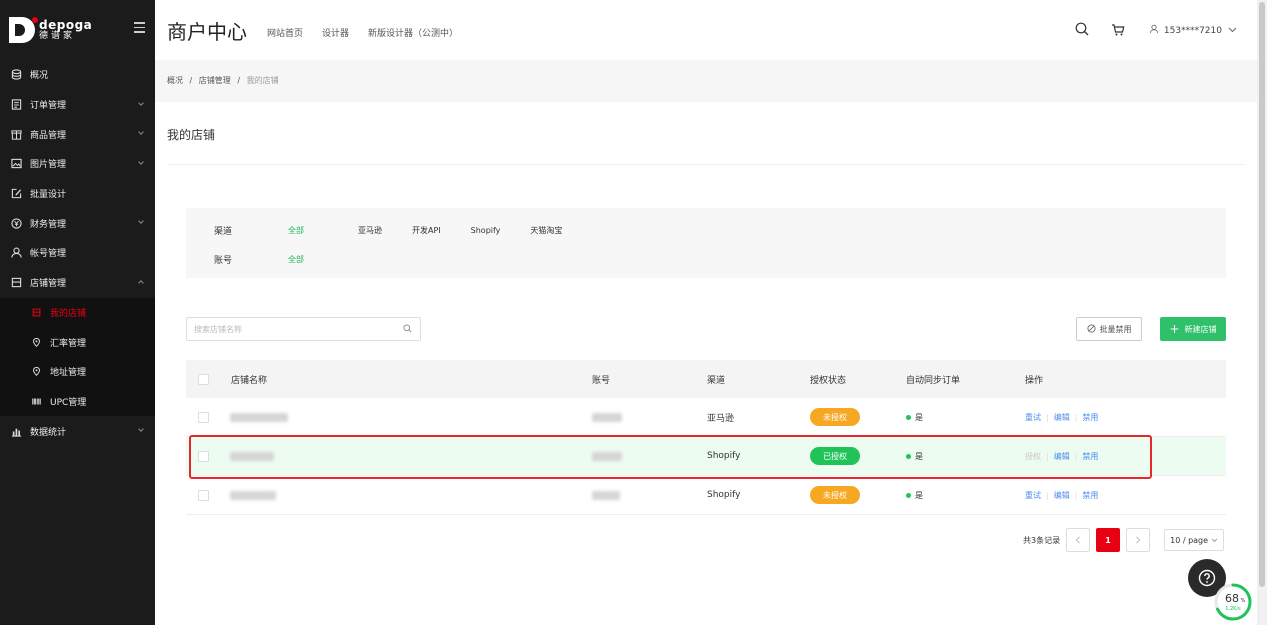 The height and width of the screenshot is (625, 1267). What do you see at coordinates (1118, 31) in the screenshot?
I see `cart-icon` at bounding box center [1118, 31].